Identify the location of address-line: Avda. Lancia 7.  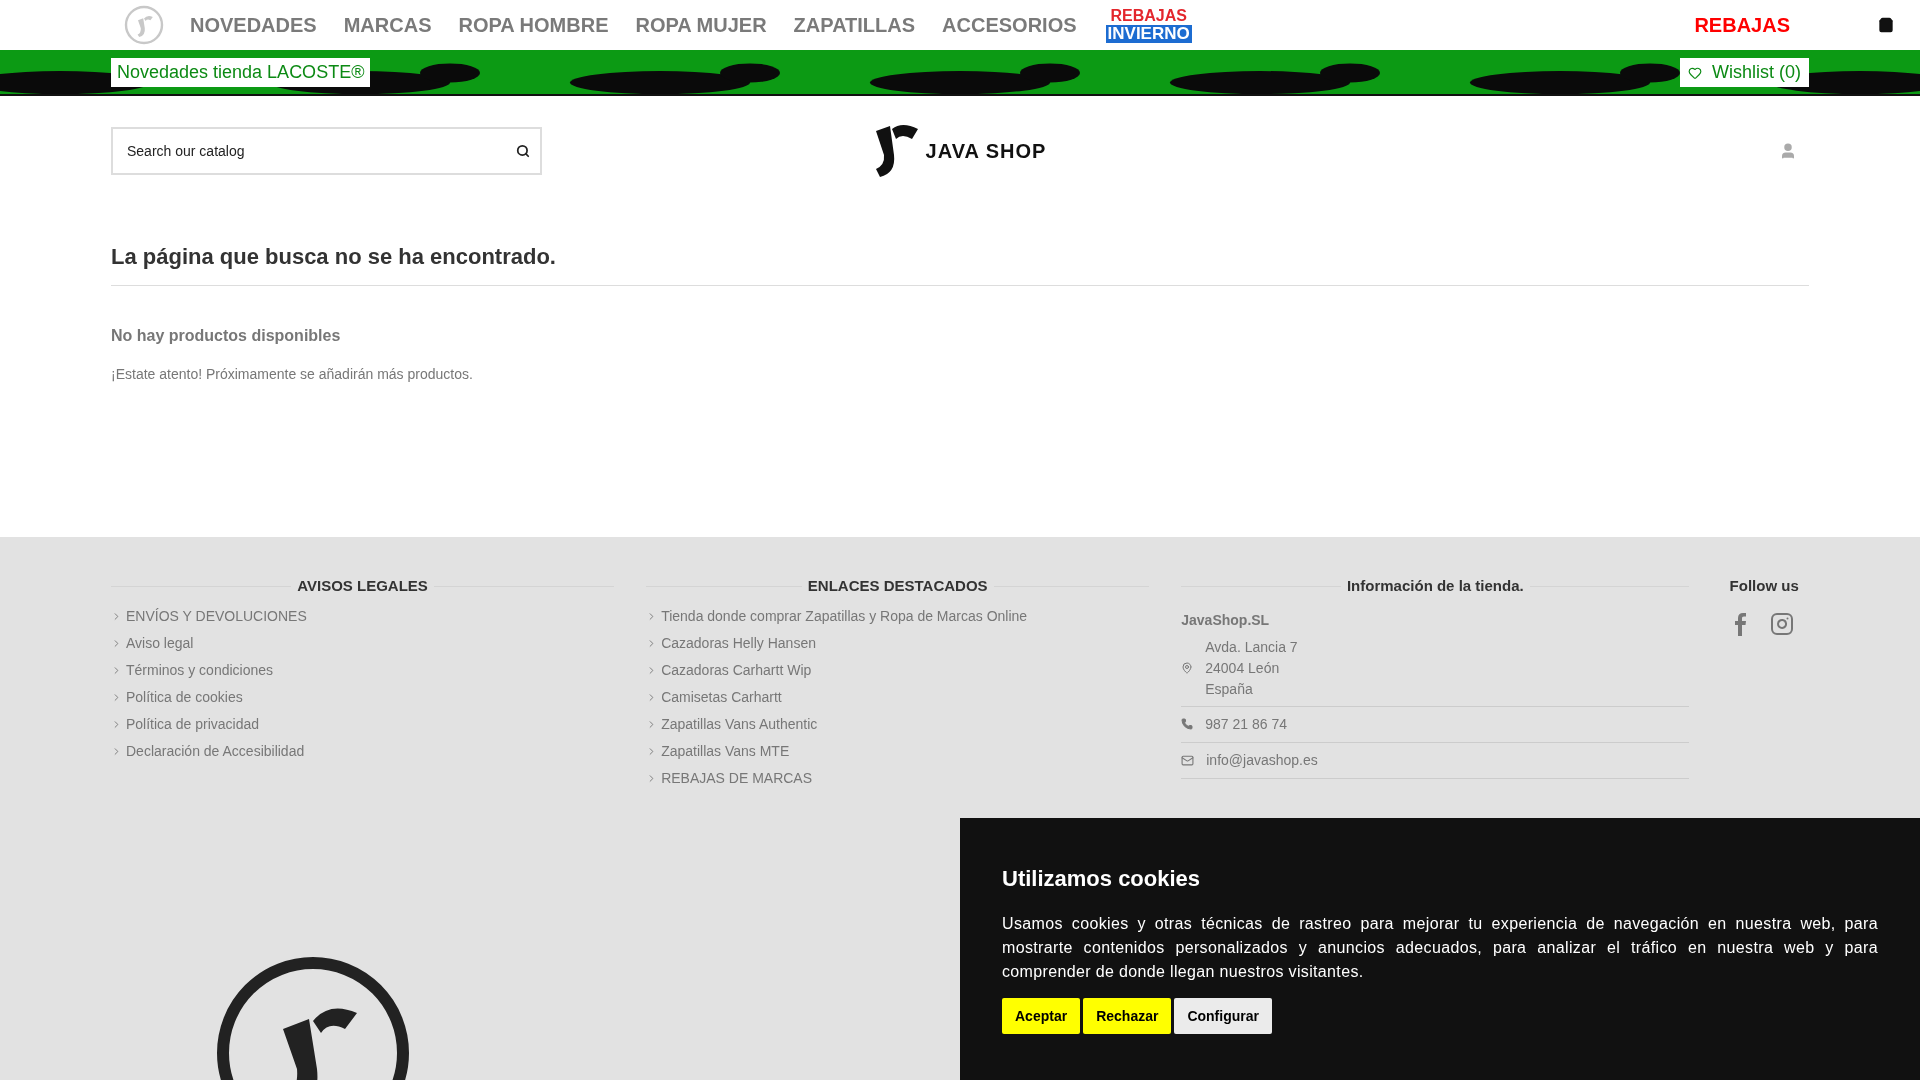
(1251, 647).